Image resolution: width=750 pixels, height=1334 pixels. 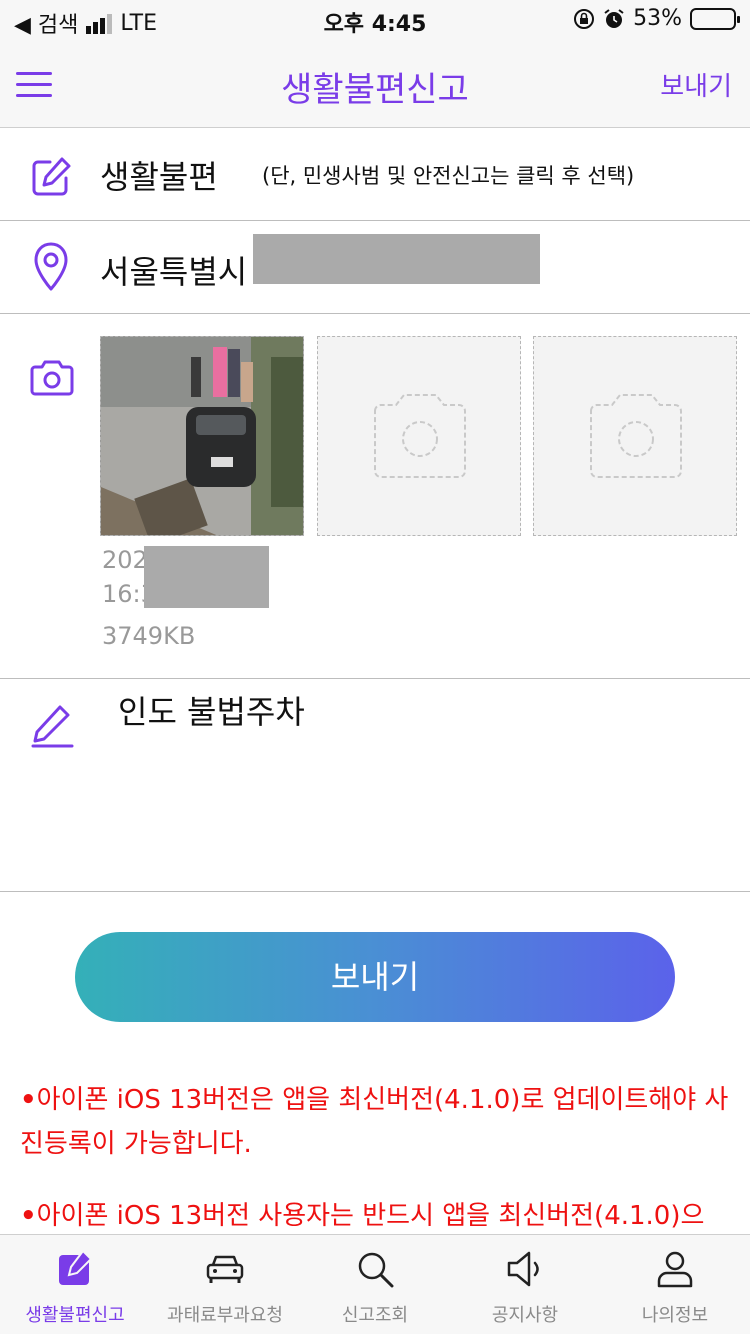 I want to click on tab-label: 나의정보, so click(x=675, y=1315).